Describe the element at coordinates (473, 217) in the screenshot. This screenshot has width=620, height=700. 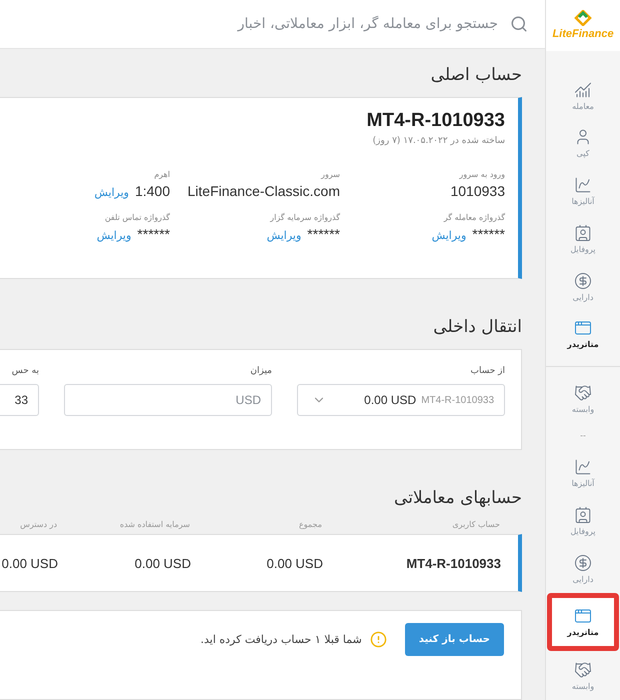
I see `field-label: گذرواژه معامله گر` at that location.